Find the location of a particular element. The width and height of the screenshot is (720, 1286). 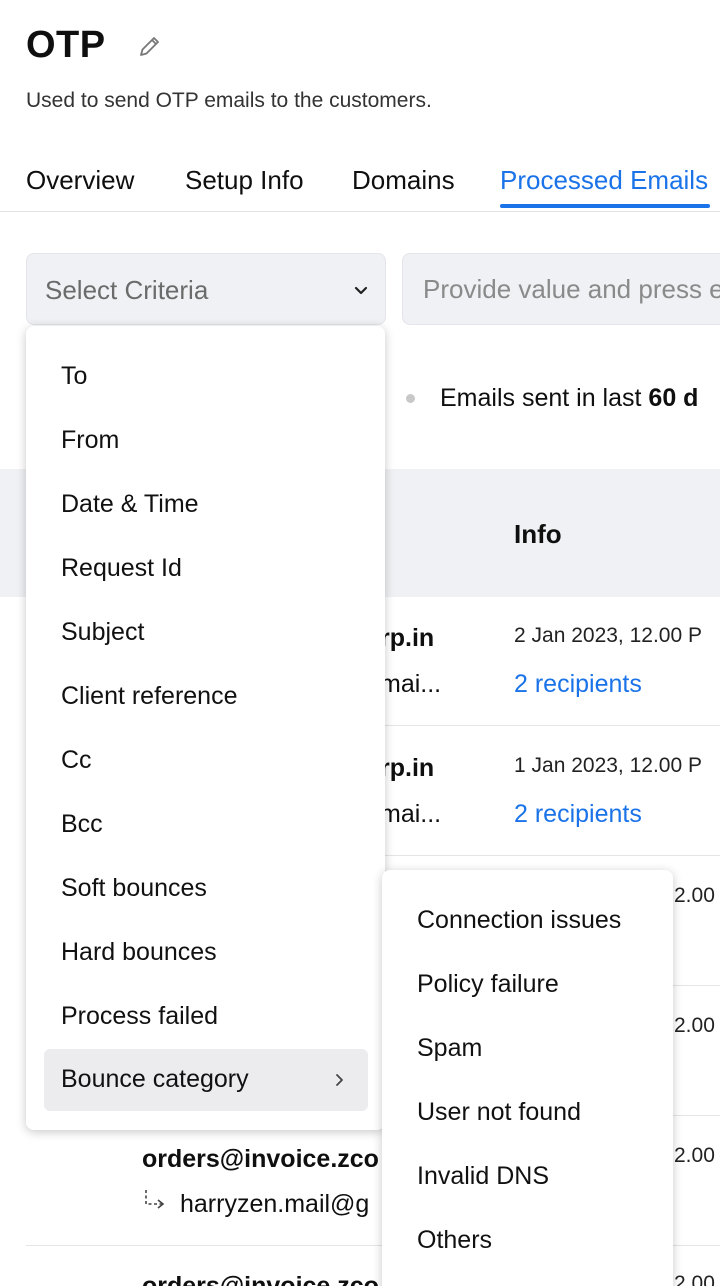

submenu-item-spam: Spam is located at coordinates (527, 1050).